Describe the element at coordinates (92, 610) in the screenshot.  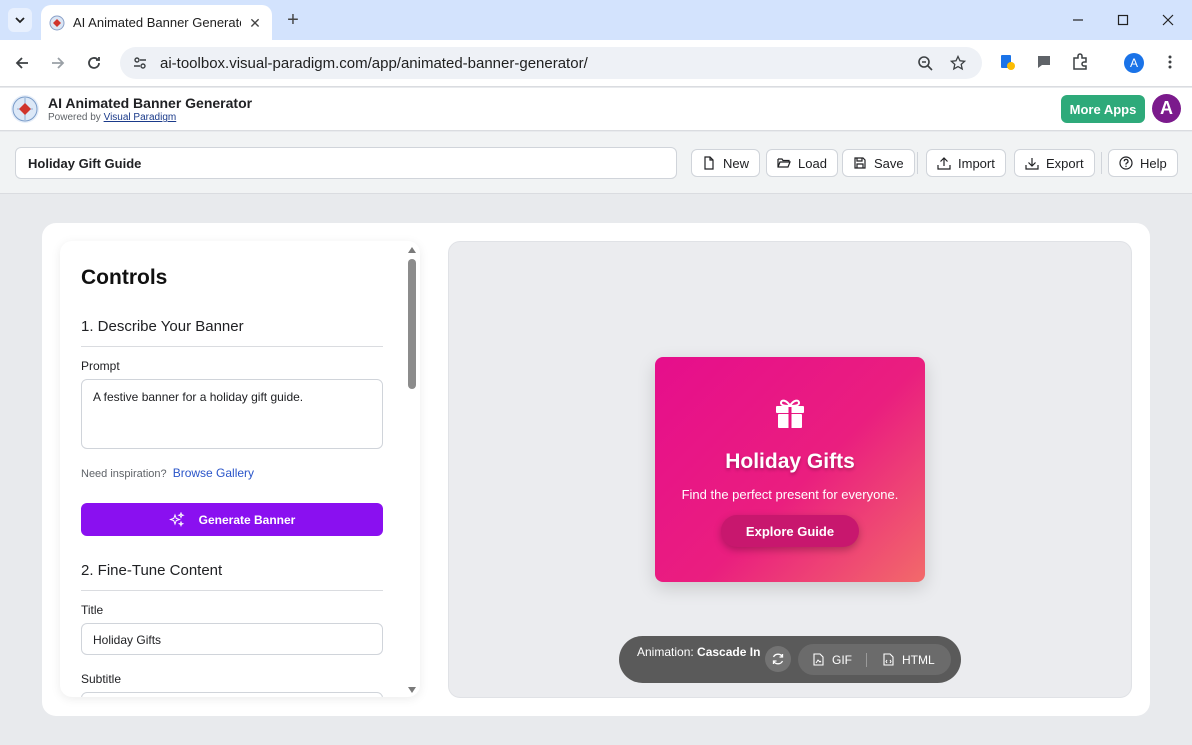
I see `title-label: Title` at that location.